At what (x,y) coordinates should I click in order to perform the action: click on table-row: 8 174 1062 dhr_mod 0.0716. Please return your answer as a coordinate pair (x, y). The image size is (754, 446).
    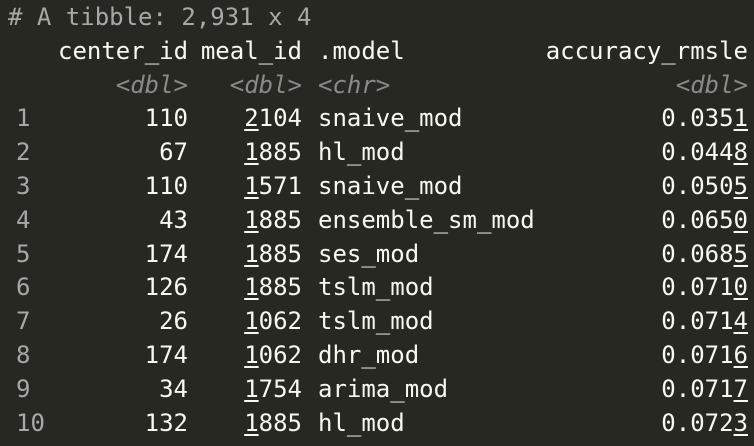
    Looking at the image, I should click on (381, 356).